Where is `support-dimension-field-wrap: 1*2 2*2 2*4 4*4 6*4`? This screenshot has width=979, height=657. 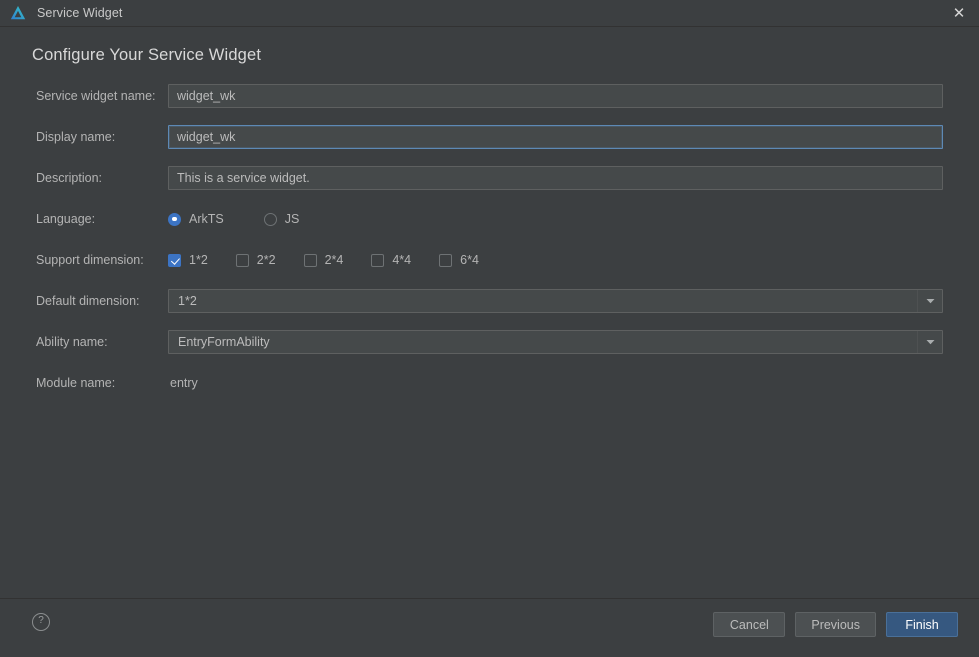
support-dimension-field-wrap: 1*2 2*2 2*4 4*4 6*4 is located at coordinates (555, 260).